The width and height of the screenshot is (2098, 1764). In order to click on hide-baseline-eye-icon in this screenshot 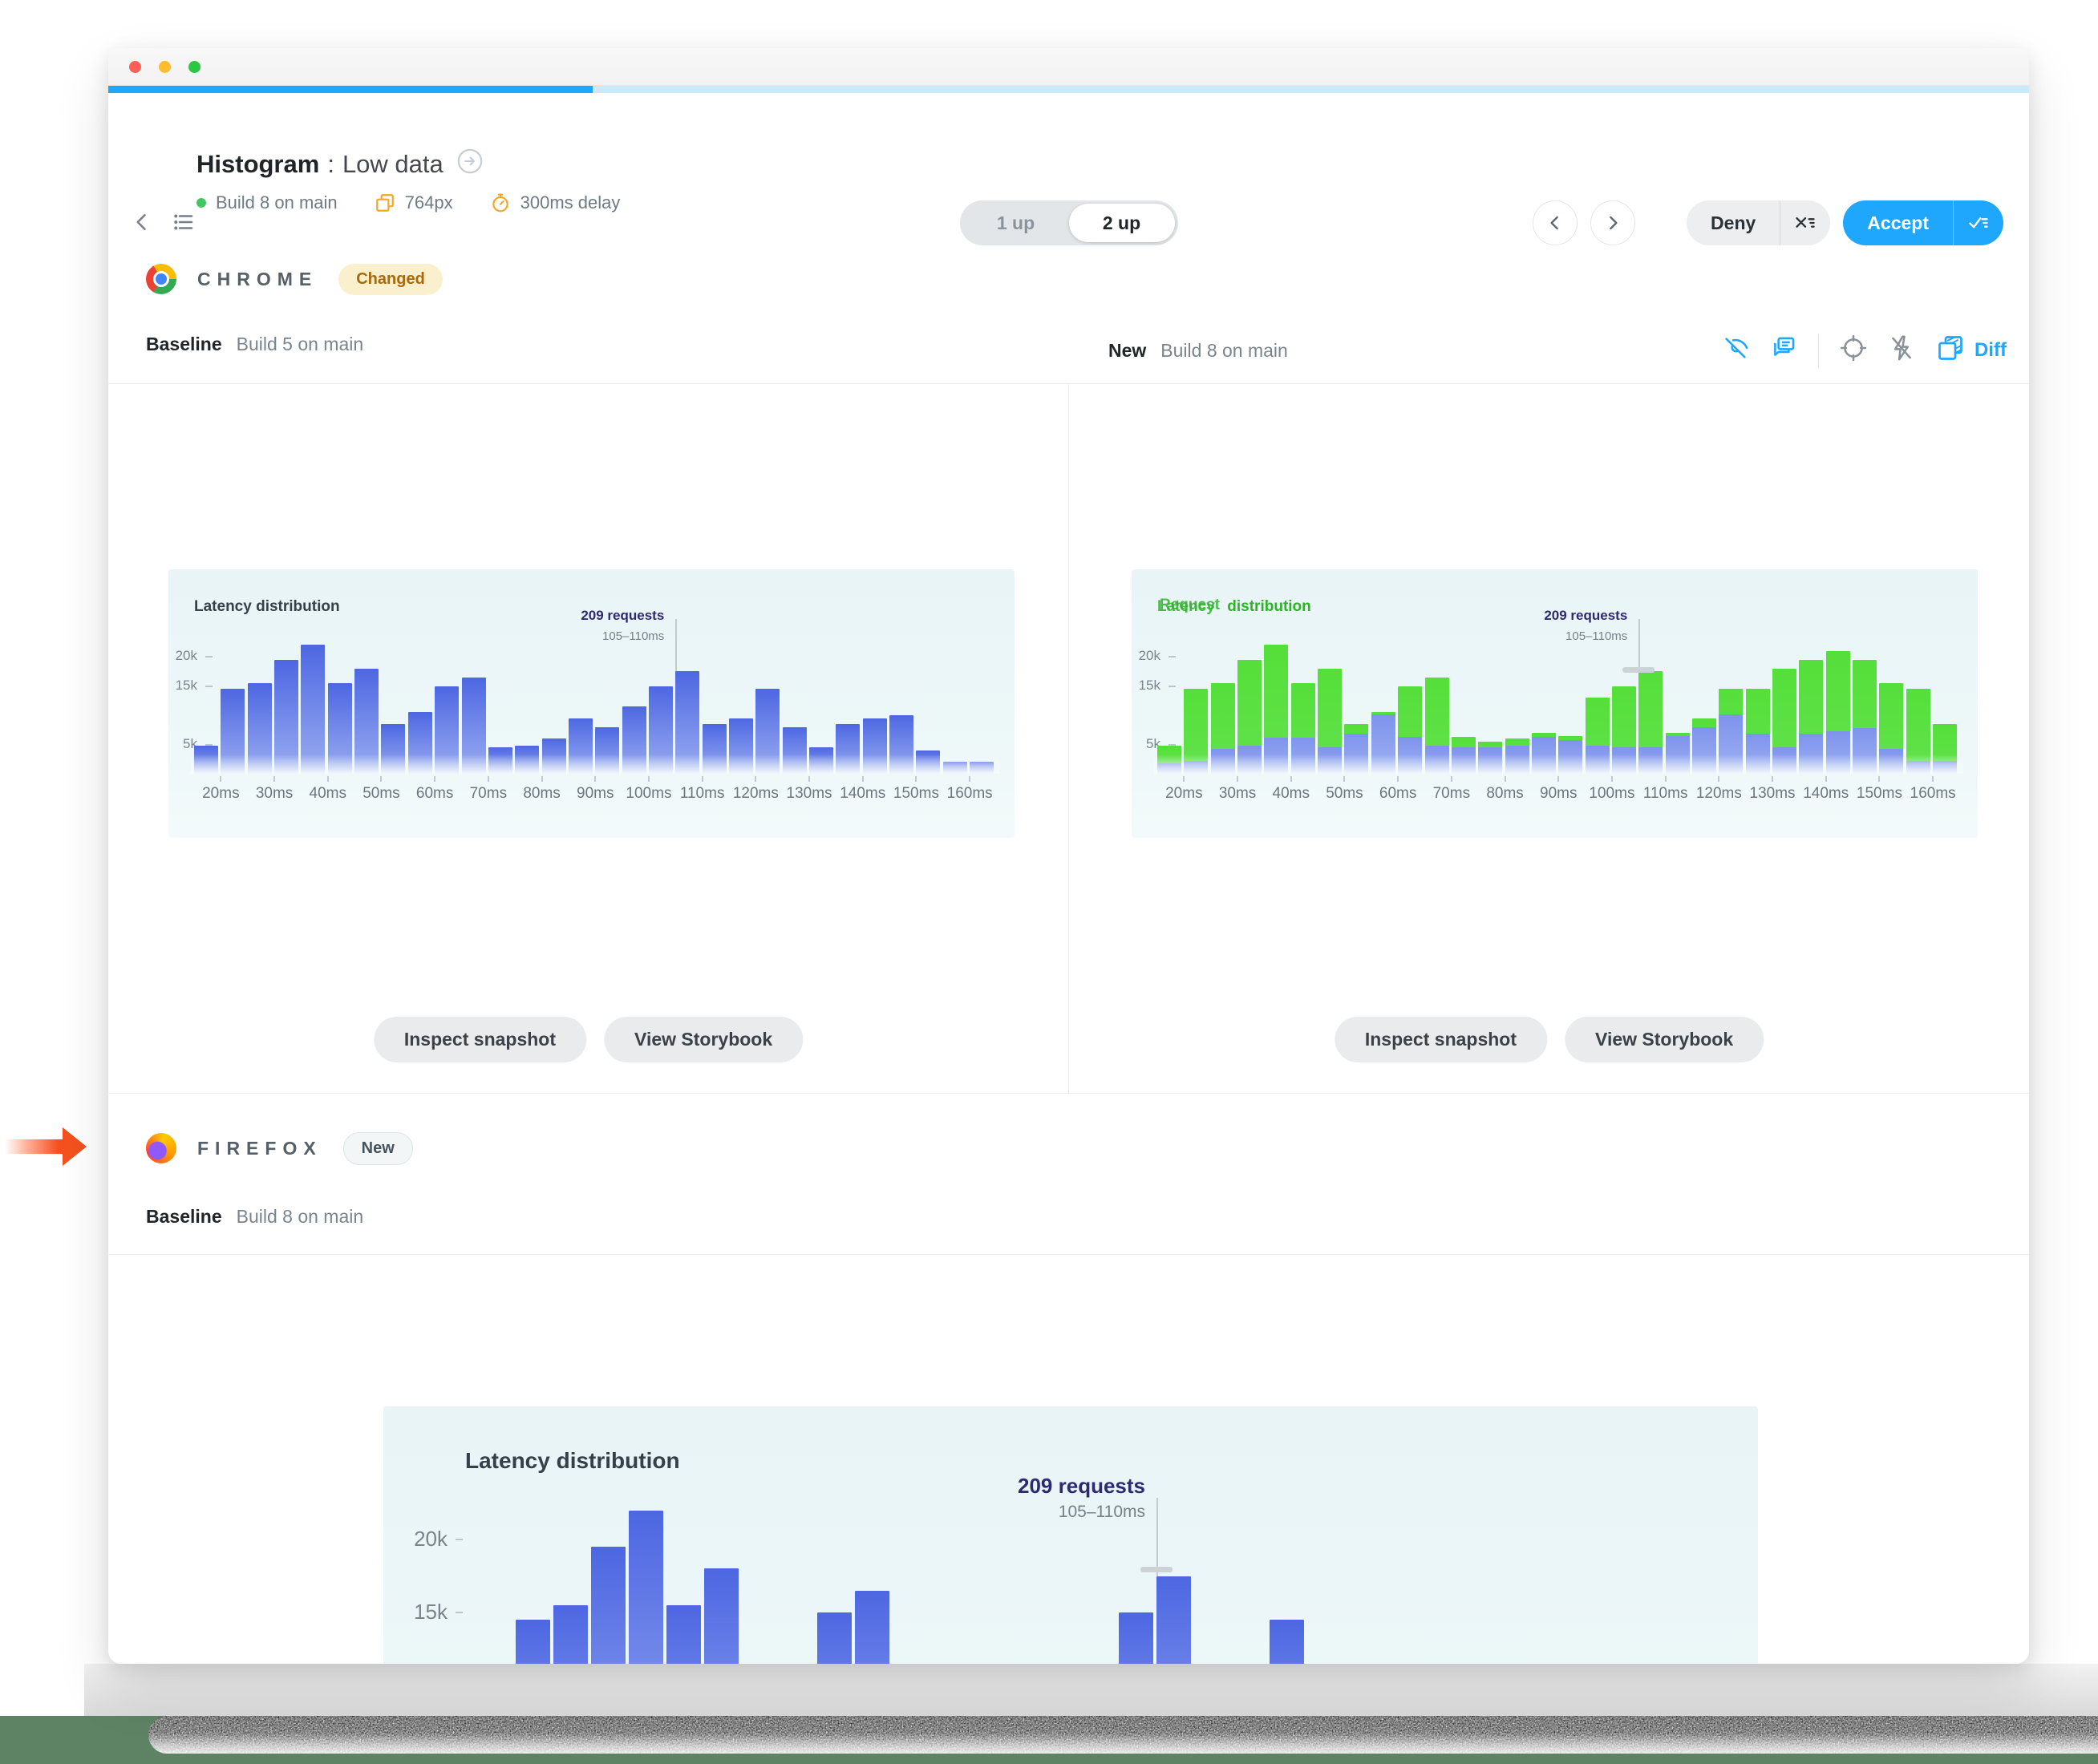, I will do `click(1735, 350)`.